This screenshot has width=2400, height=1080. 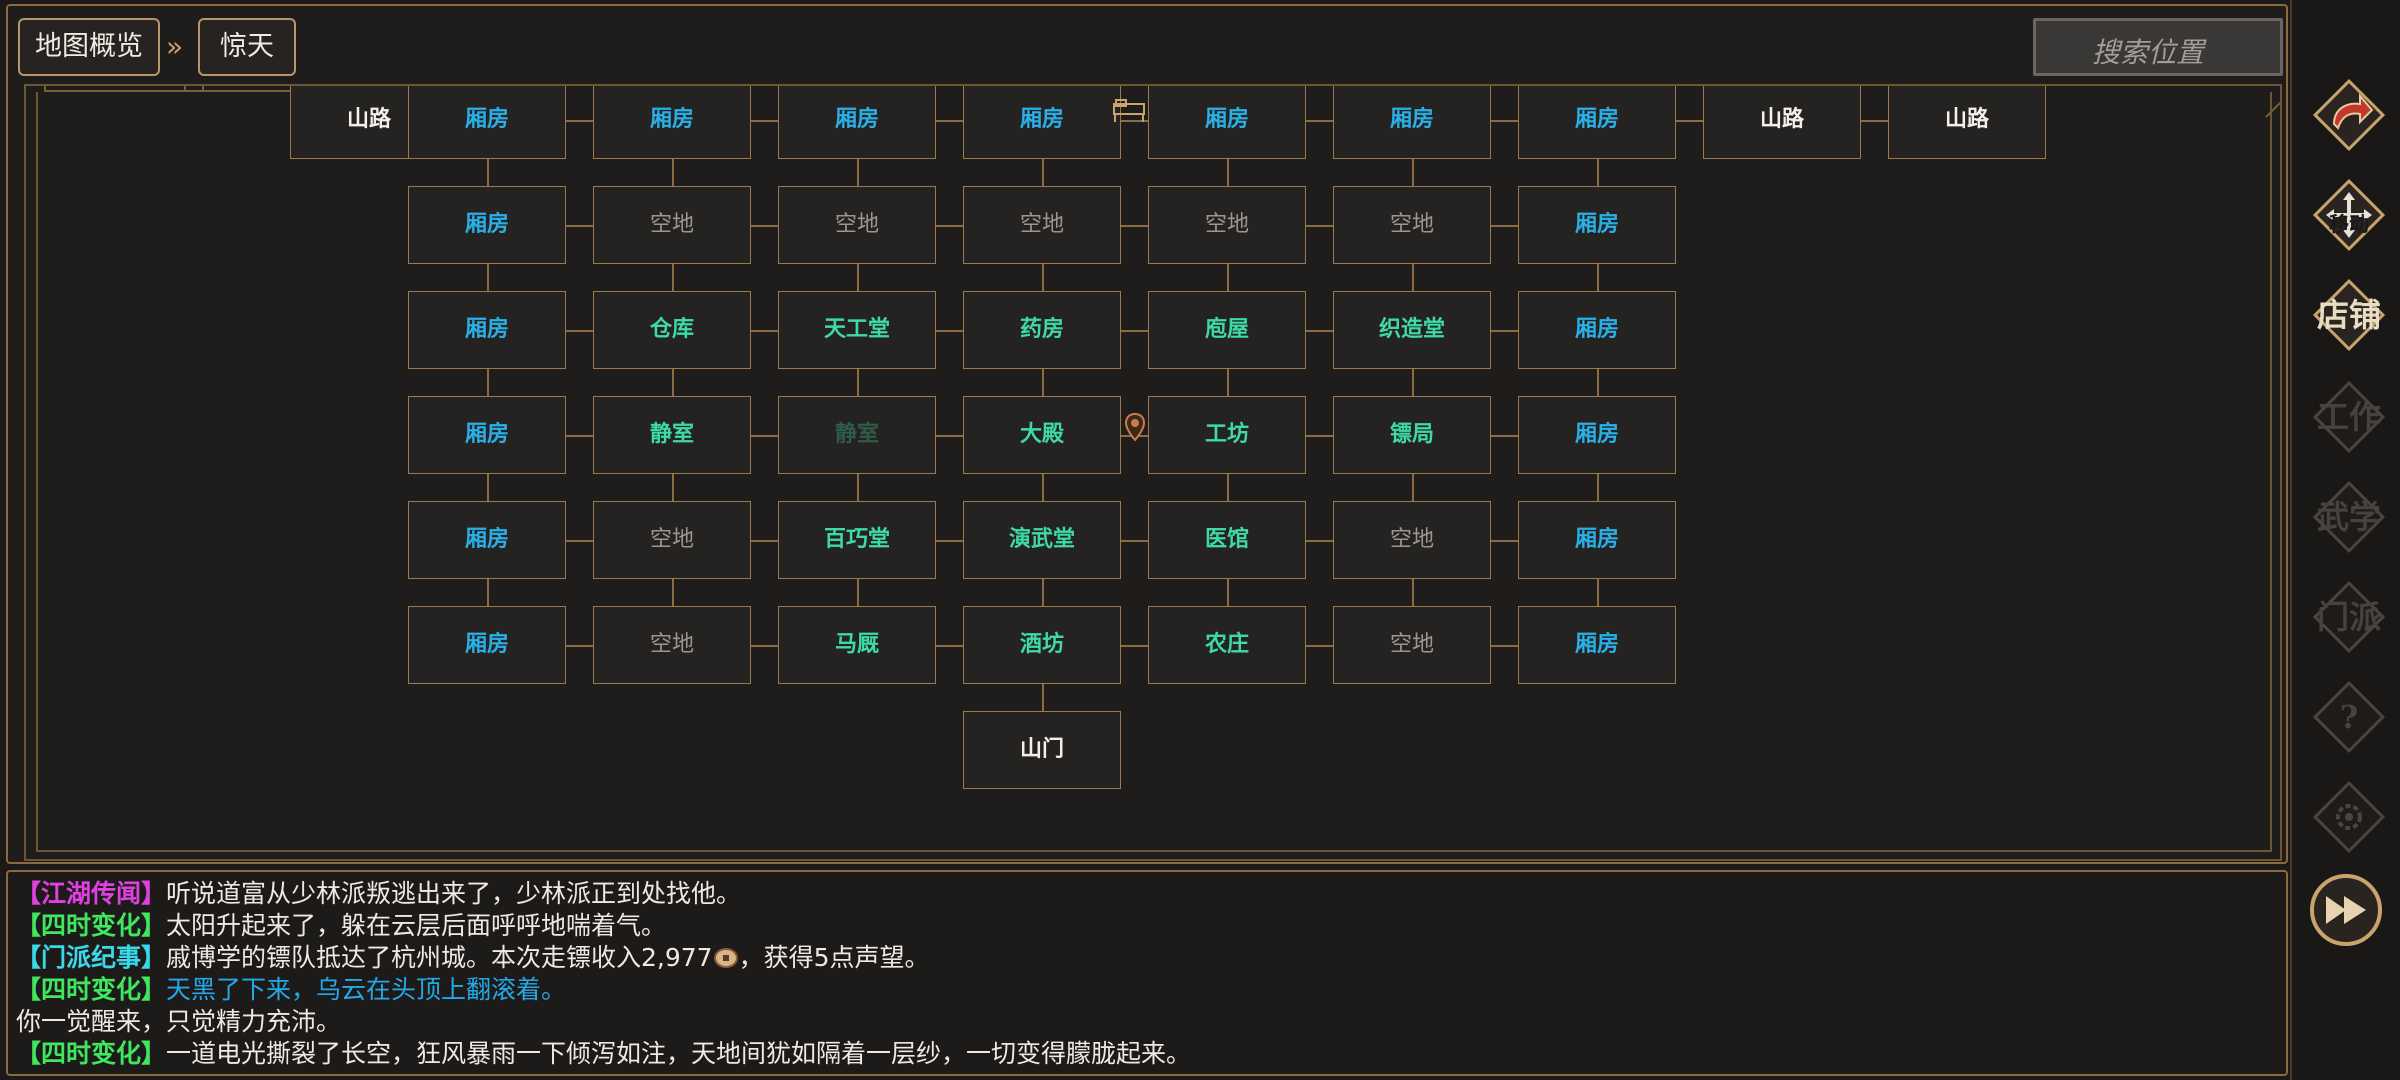 What do you see at coordinates (1129, 110) in the screenshot?
I see `bed-icon` at bounding box center [1129, 110].